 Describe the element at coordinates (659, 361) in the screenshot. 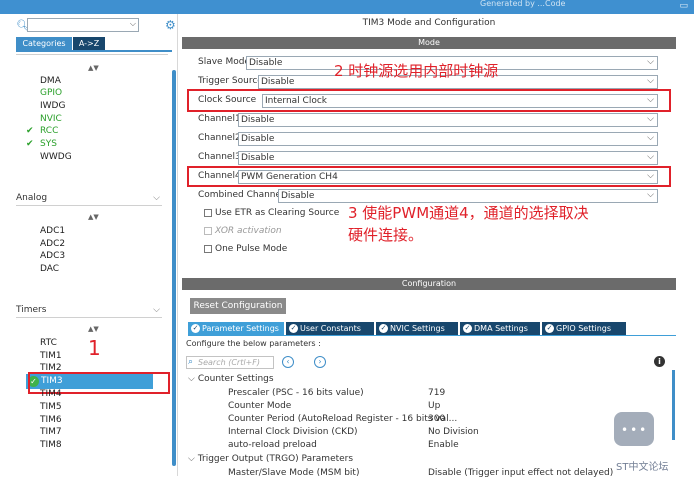

I see `info-icon: i` at that location.